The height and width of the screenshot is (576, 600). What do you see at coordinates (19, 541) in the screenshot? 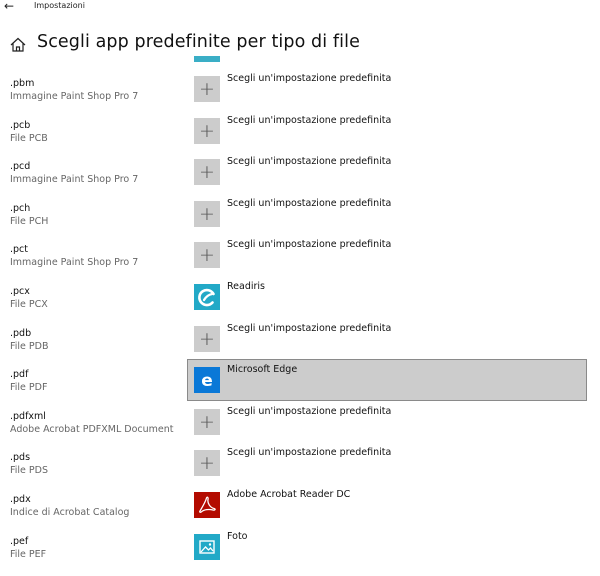
I see `file-extension: .pef` at bounding box center [19, 541].